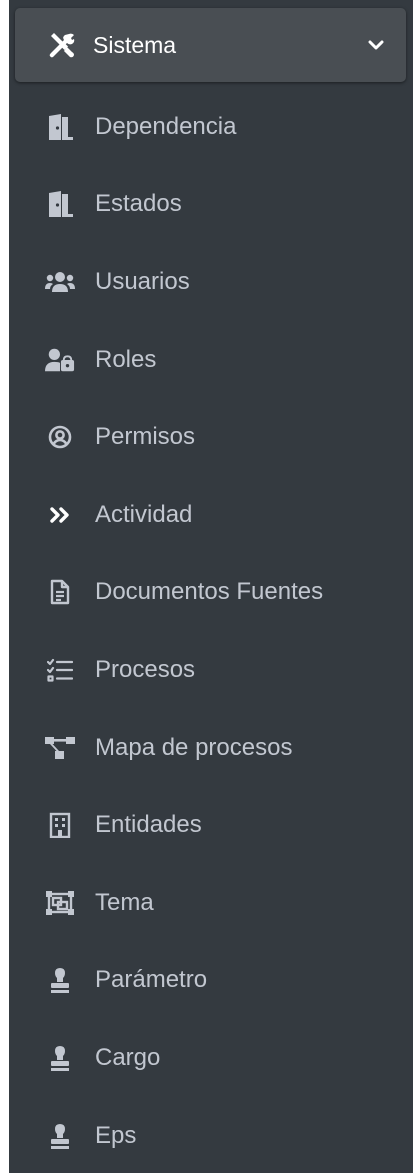  What do you see at coordinates (211, 205) in the screenshot?
I see `menu-item-estados: Estados` at bounding box center [211, 205].